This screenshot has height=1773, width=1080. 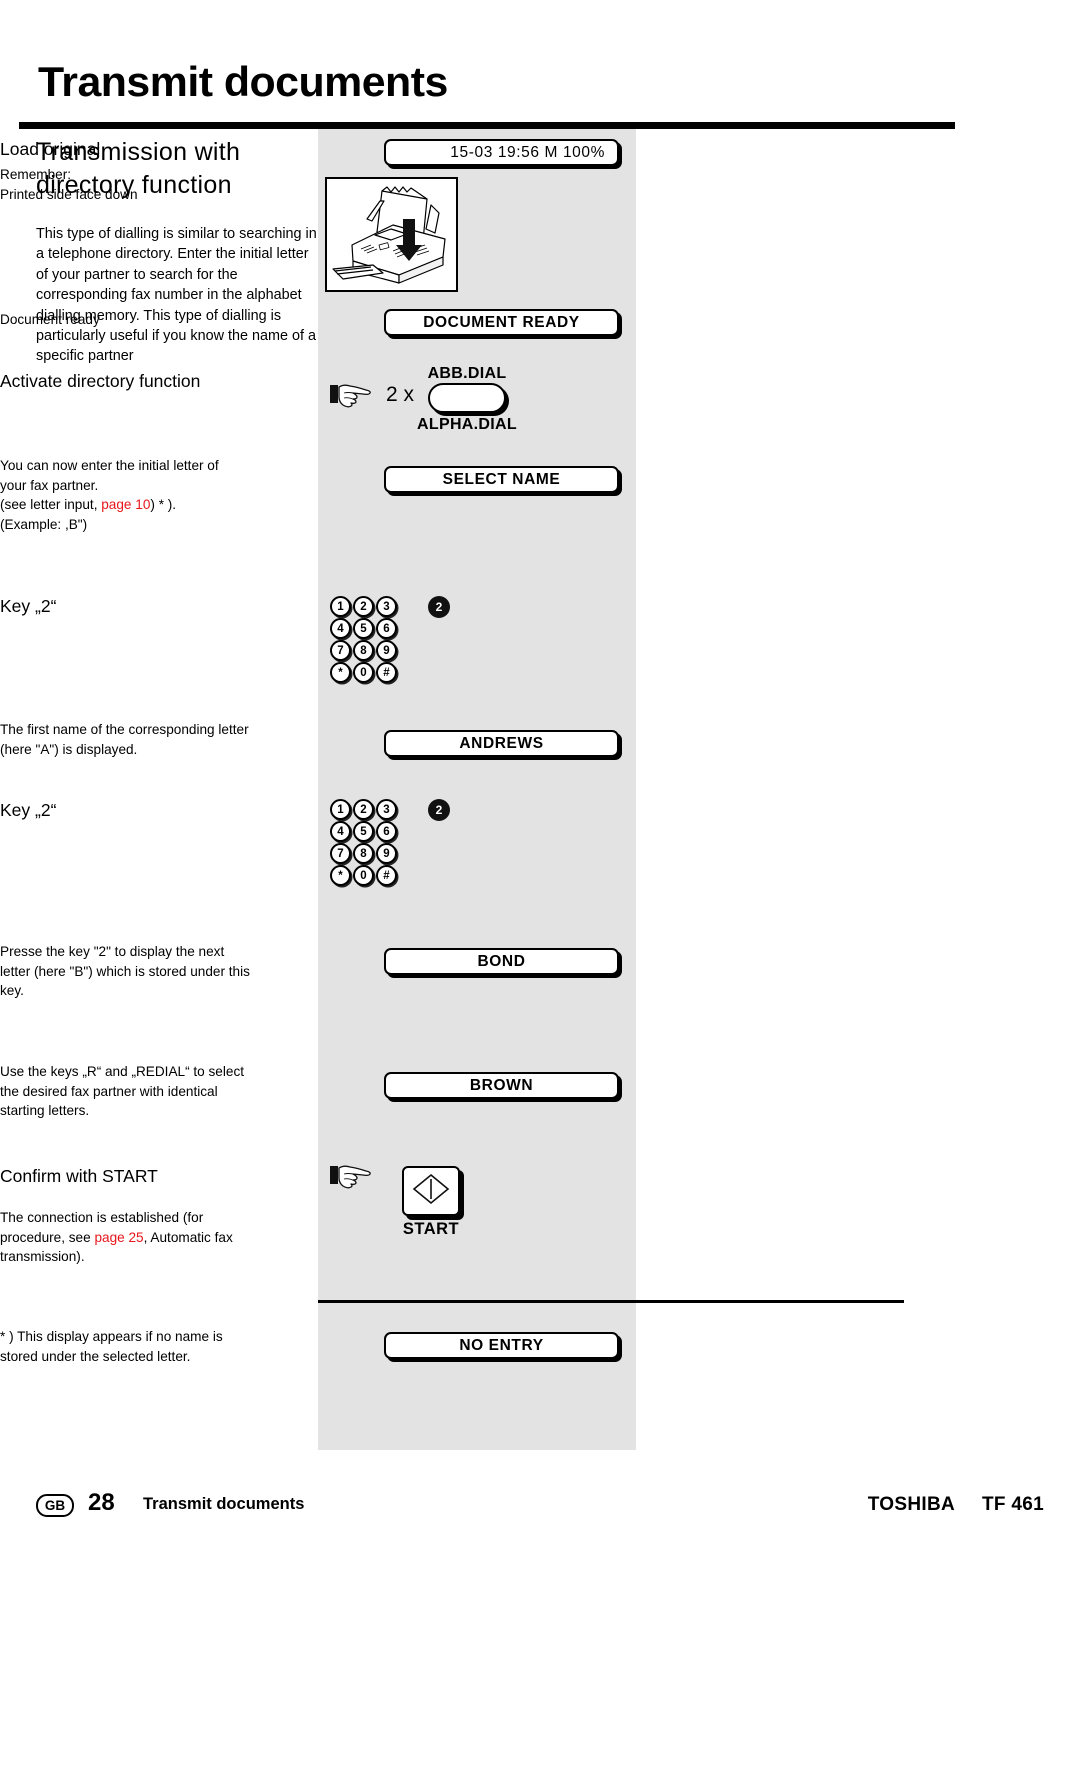 What do you see at coordinates (487, 125) in the screenshot?
I see `header-divider` at bounding box center [487, 125].